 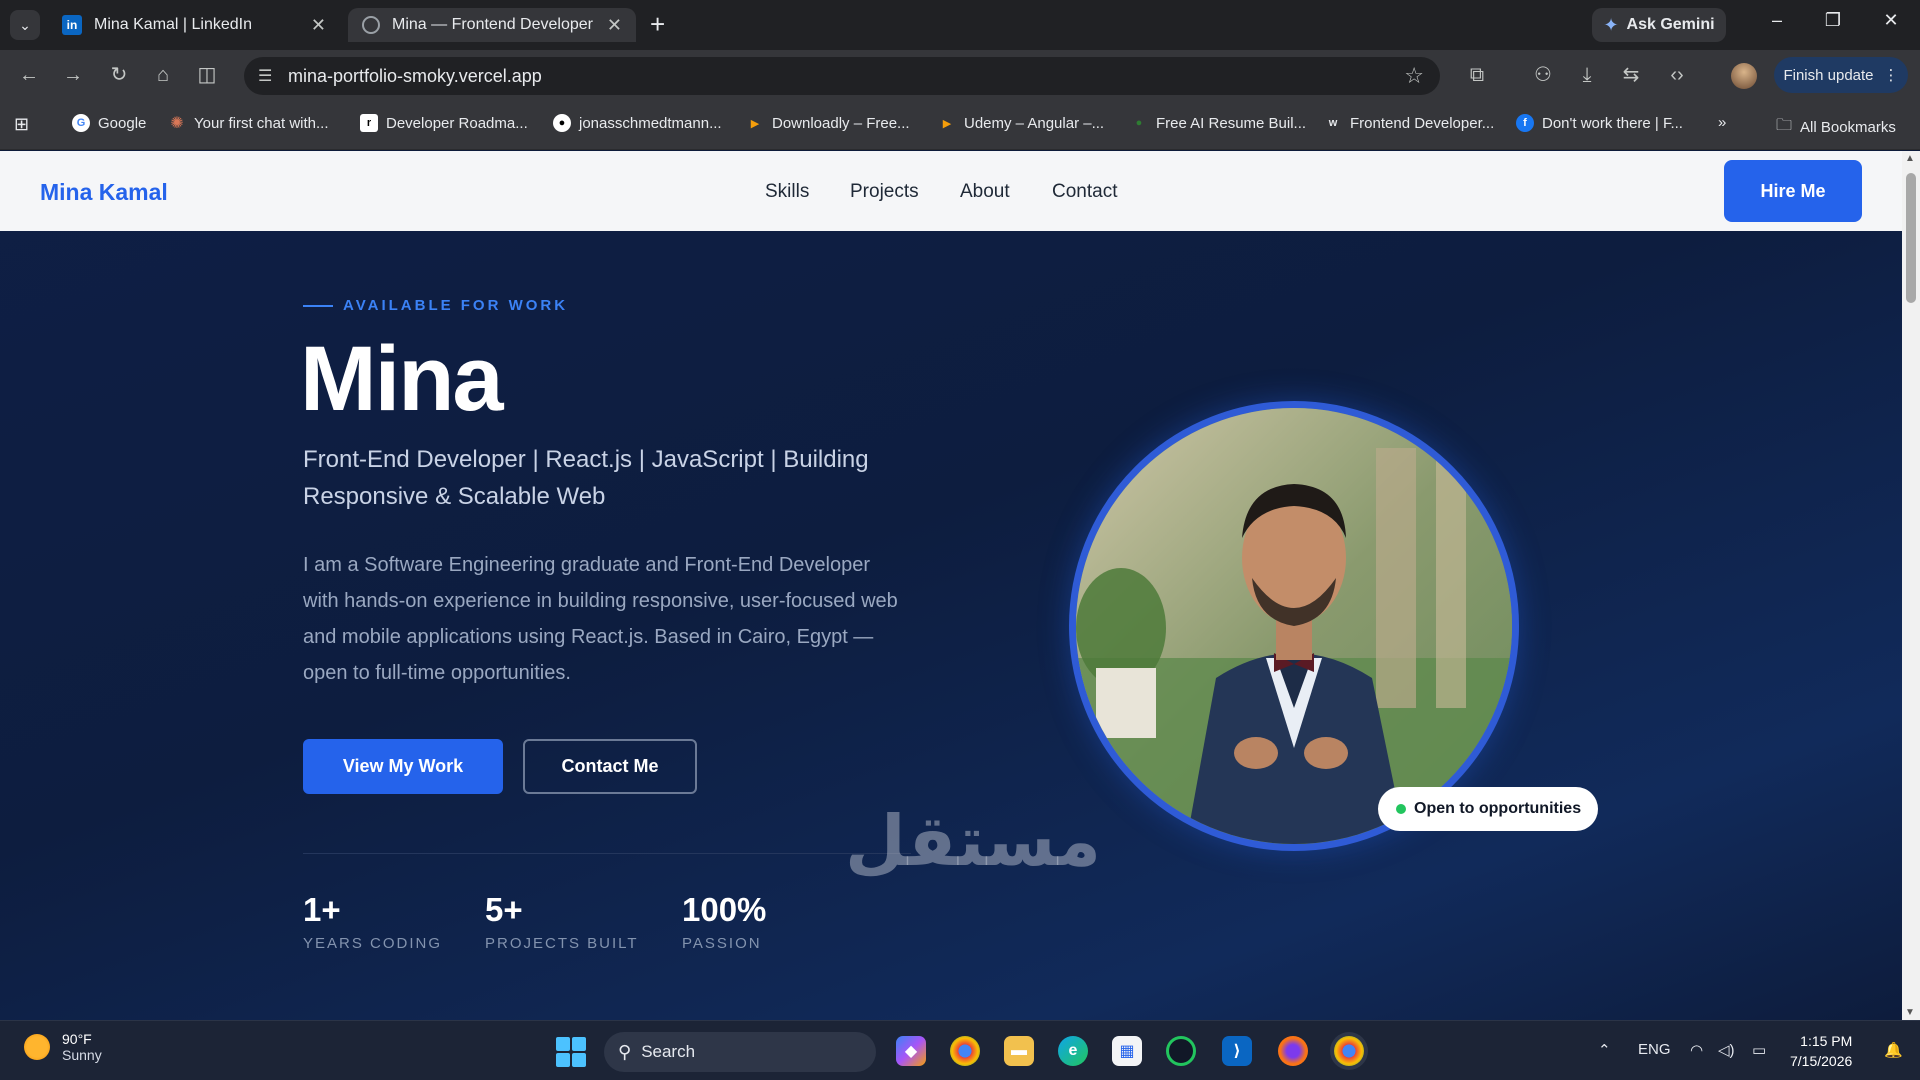 What do you see at coordinates (371, 25) in the screenshot?
I see `globe-icon` at bounding box center [371, 25].